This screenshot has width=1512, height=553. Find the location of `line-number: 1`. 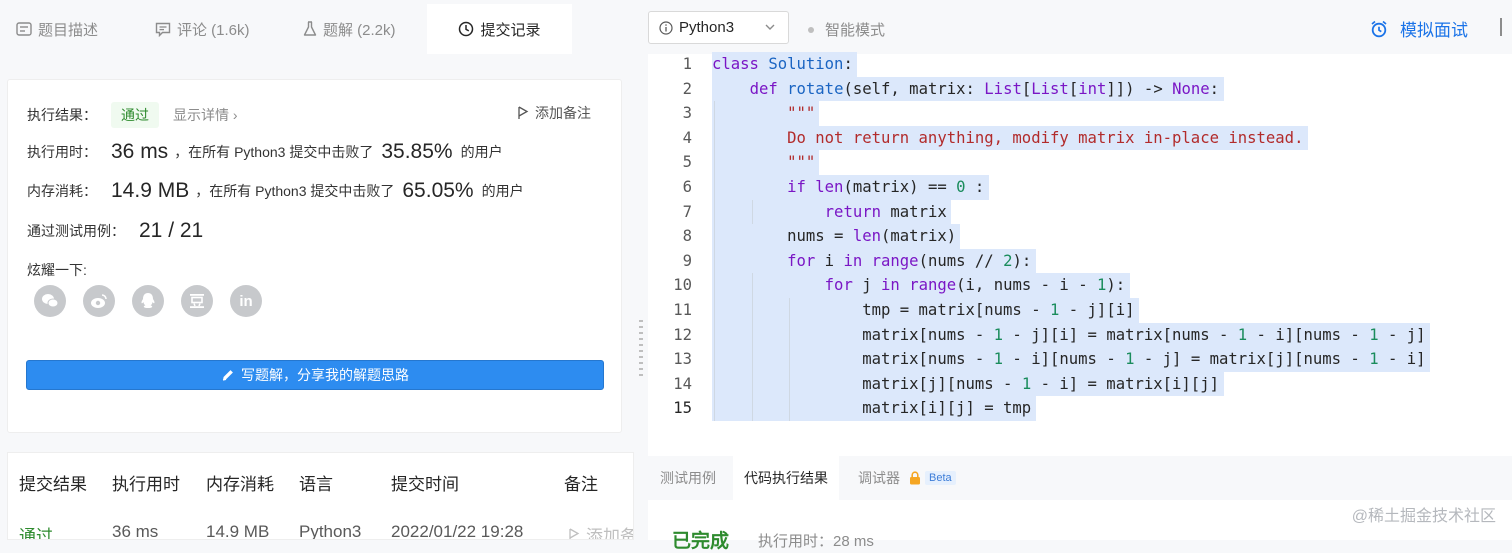

line-number: 1 is located at coordinates (687, 64).